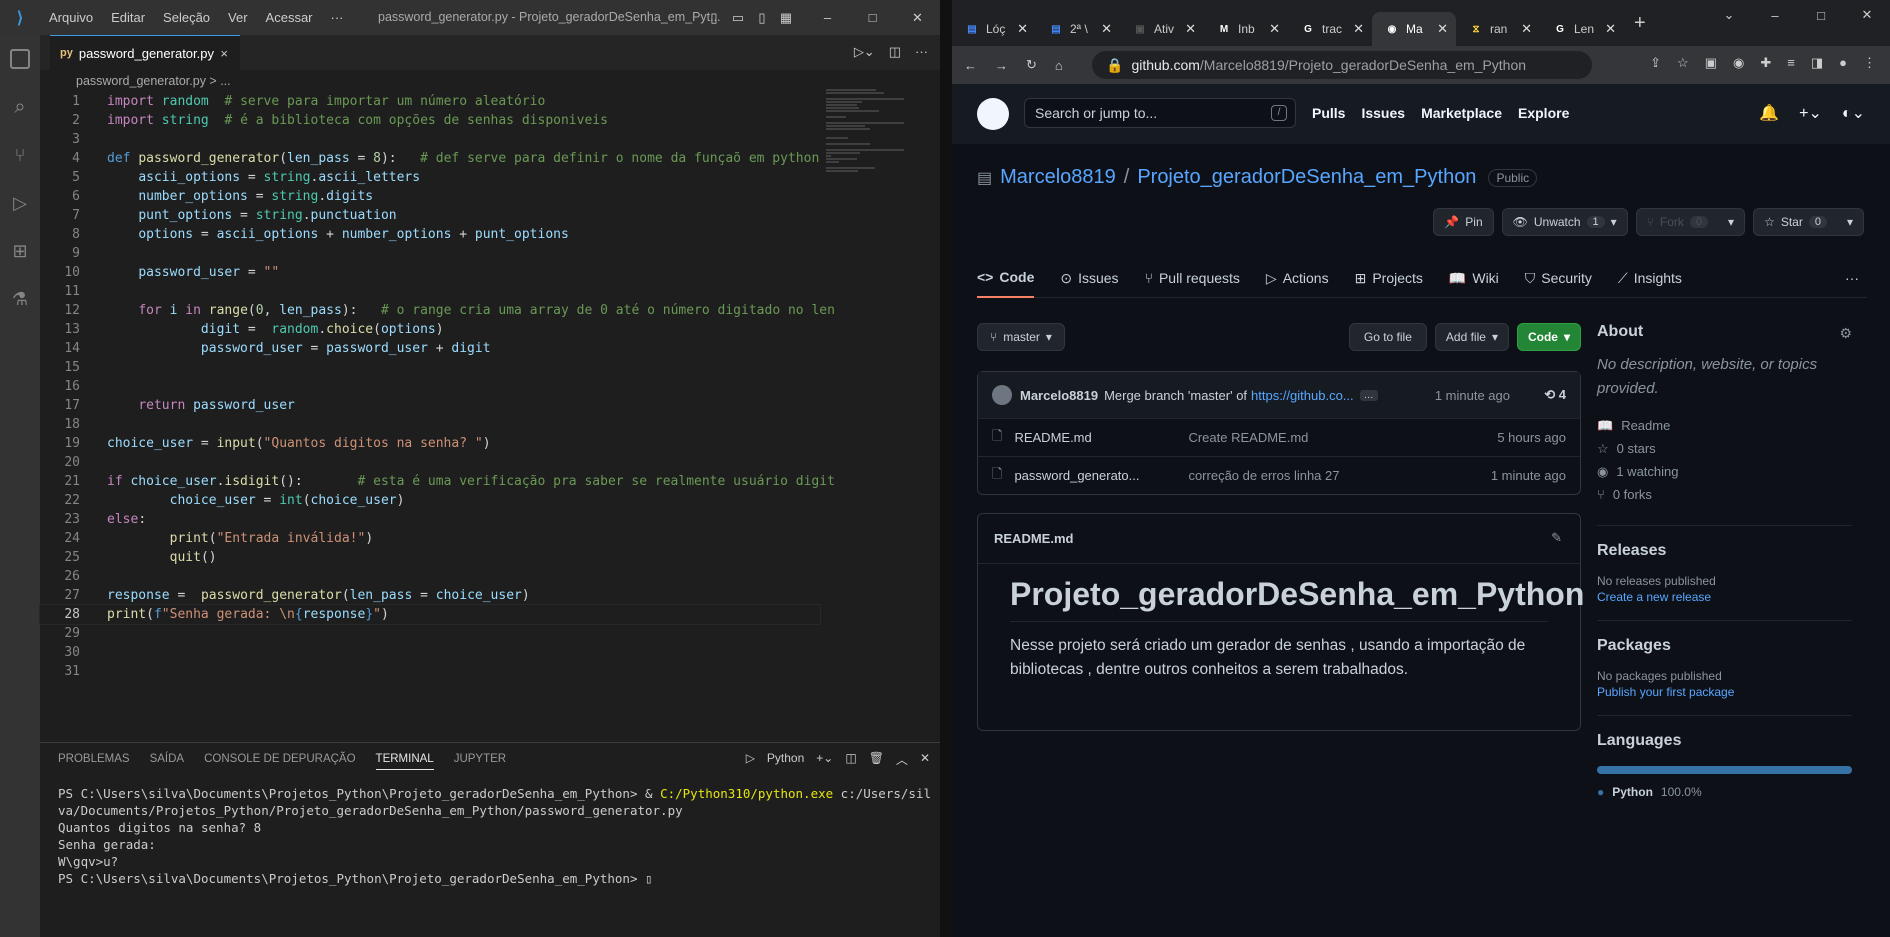 The image size is (1890, 937). What do you see at coordinates (1058, 177) in the screenshot?
I see `repo-owner-link: Marcelo8819` at bounding box center [1058, 177].